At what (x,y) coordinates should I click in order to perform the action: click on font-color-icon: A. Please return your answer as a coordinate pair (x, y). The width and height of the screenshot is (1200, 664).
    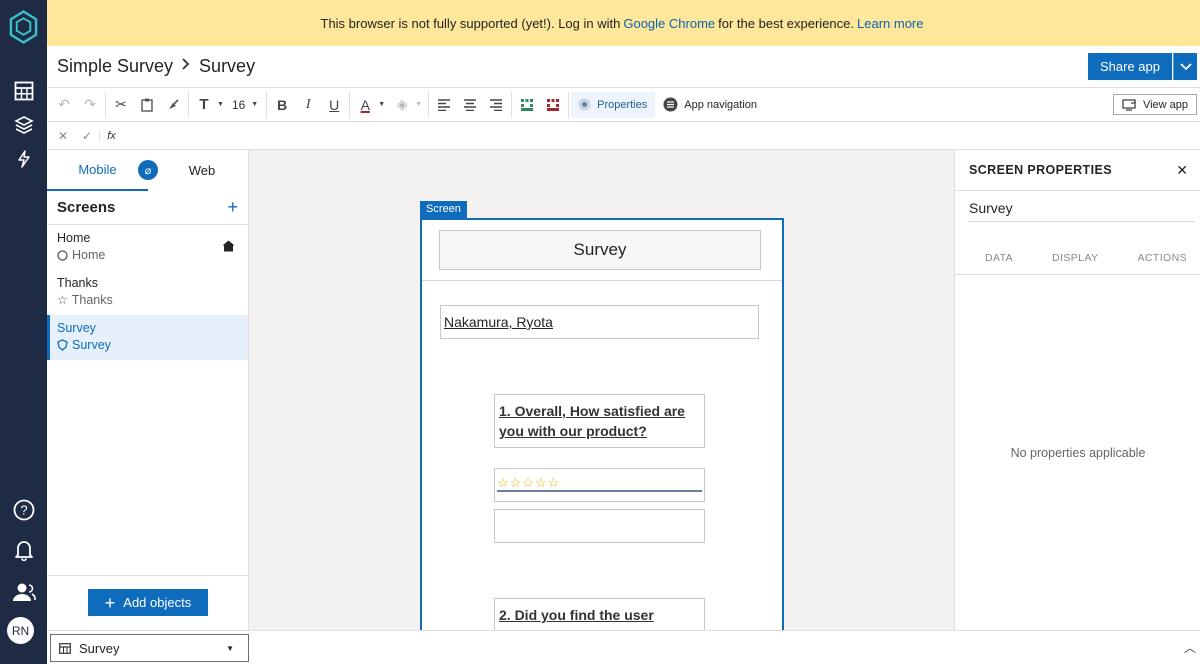
    Looking at the image, I should click on (365, 105).